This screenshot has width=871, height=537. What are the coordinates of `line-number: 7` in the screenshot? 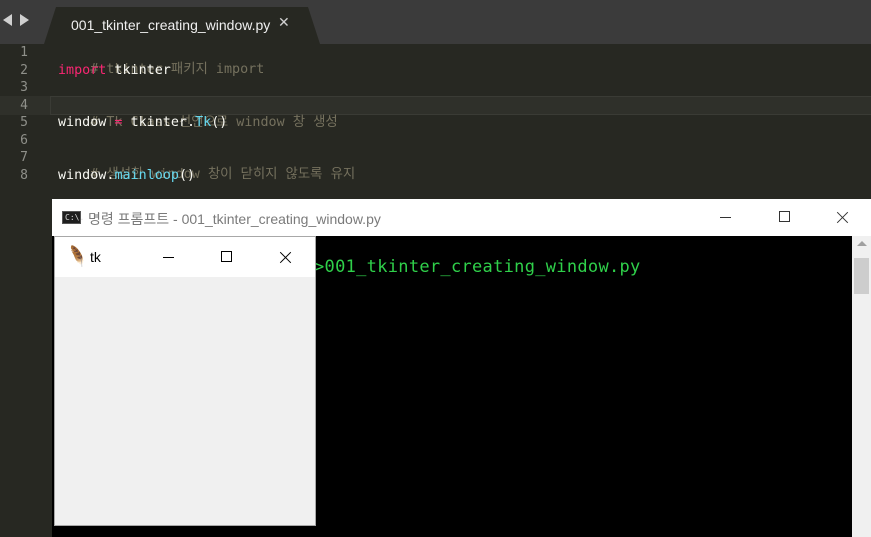 It's located at (24, 157).